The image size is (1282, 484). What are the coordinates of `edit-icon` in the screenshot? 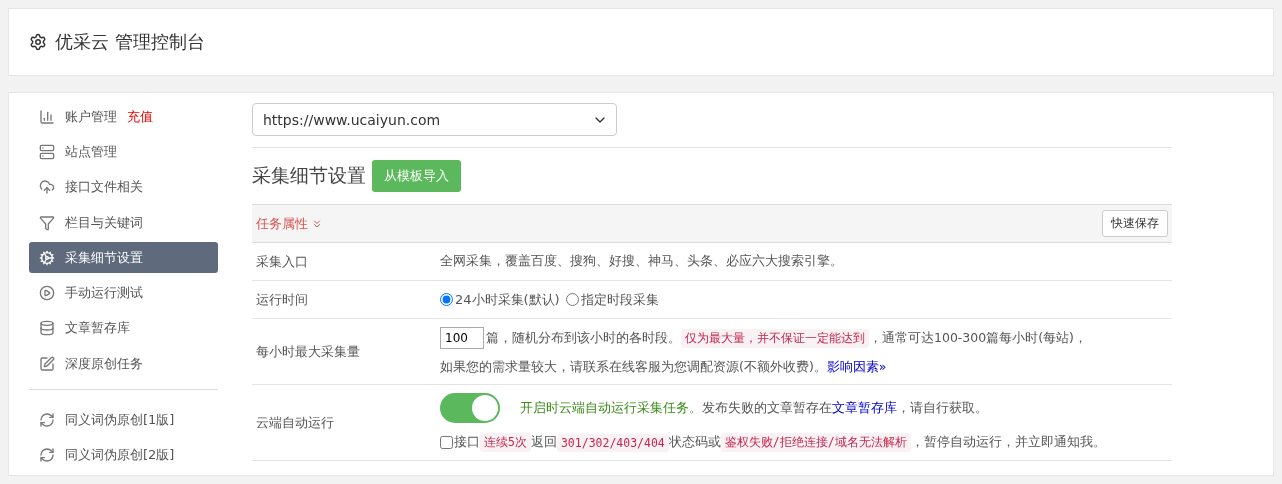 It's located at (47, 363).